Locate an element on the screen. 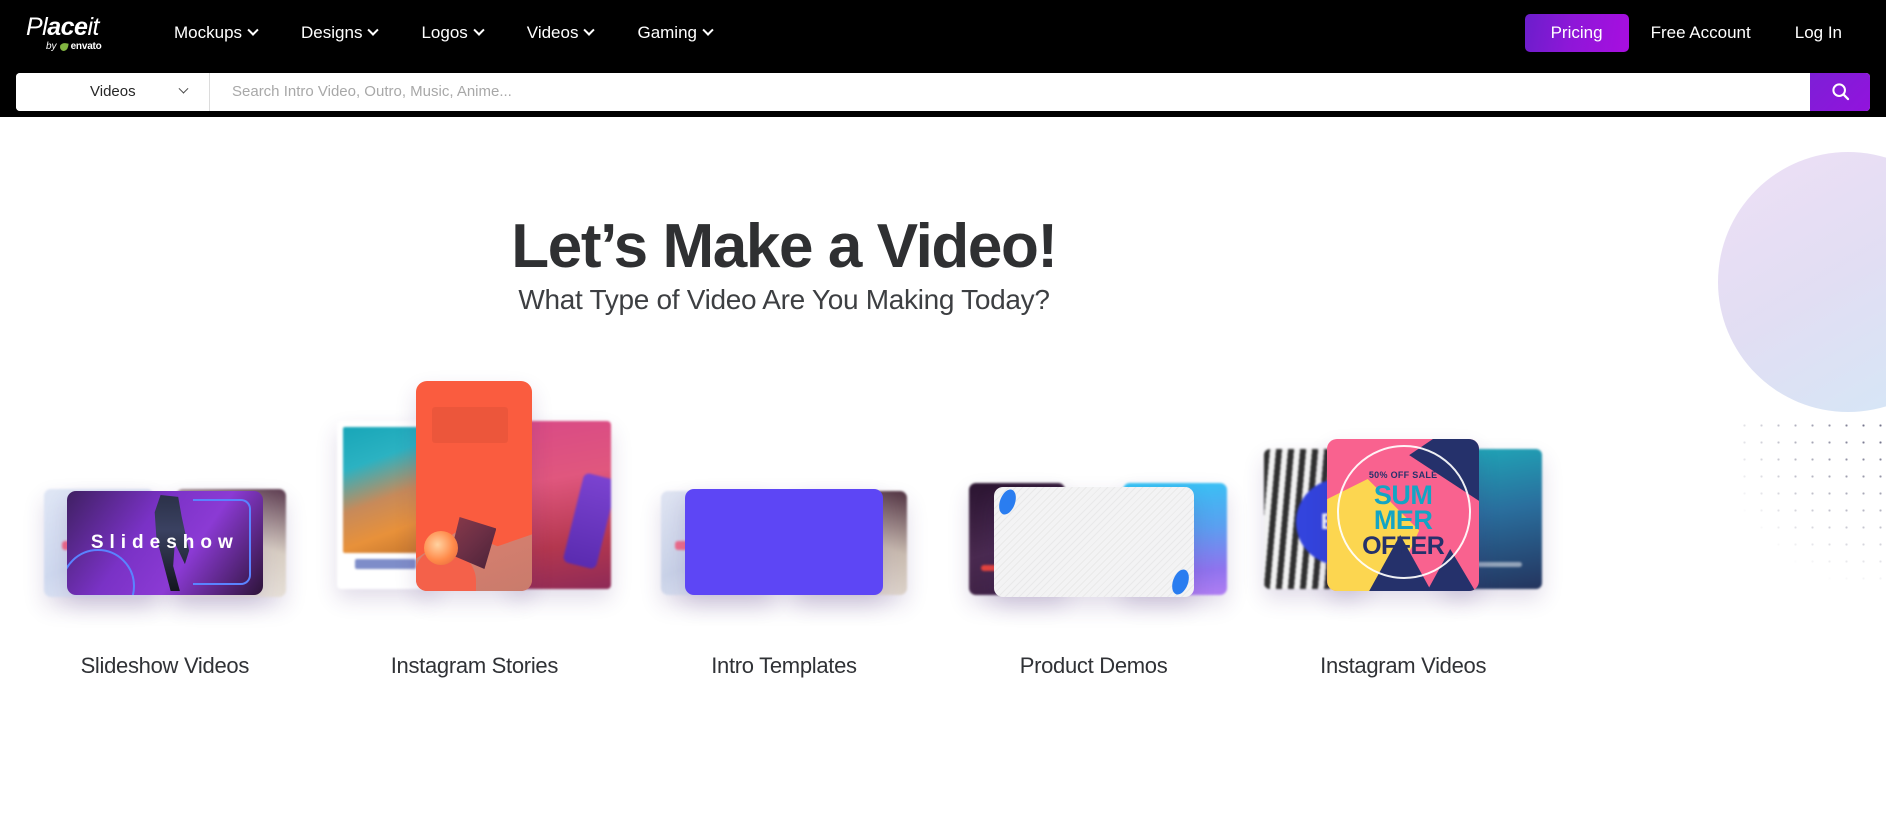 This screenshot has height=839, width=1886. search-bar: Videos is located at coordinates (943, 91).